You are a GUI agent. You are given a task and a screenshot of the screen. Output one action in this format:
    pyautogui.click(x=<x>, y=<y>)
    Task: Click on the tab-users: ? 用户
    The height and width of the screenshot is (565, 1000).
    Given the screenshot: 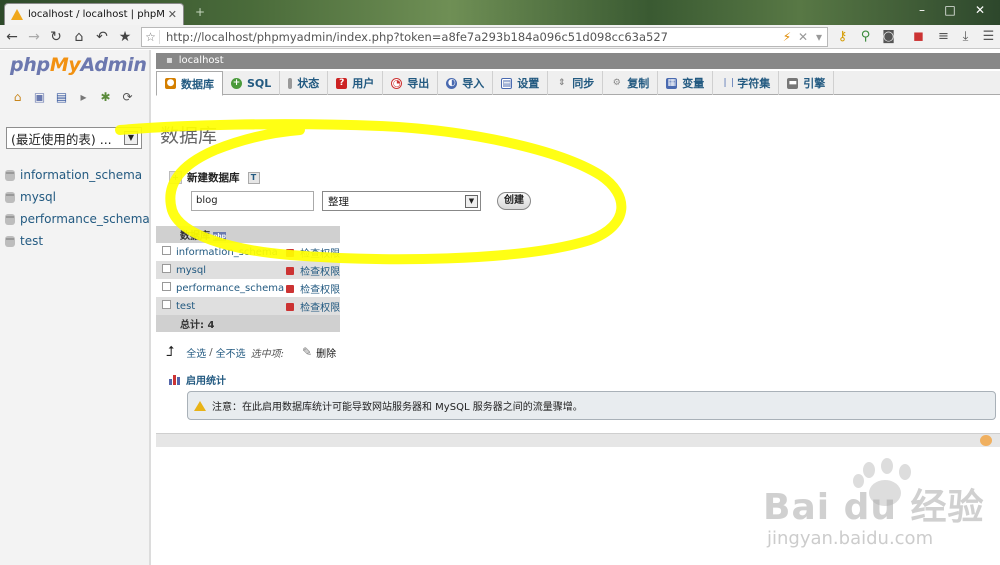 What is the action you would take?
    pyautogui.click(x=356, y=83)
    